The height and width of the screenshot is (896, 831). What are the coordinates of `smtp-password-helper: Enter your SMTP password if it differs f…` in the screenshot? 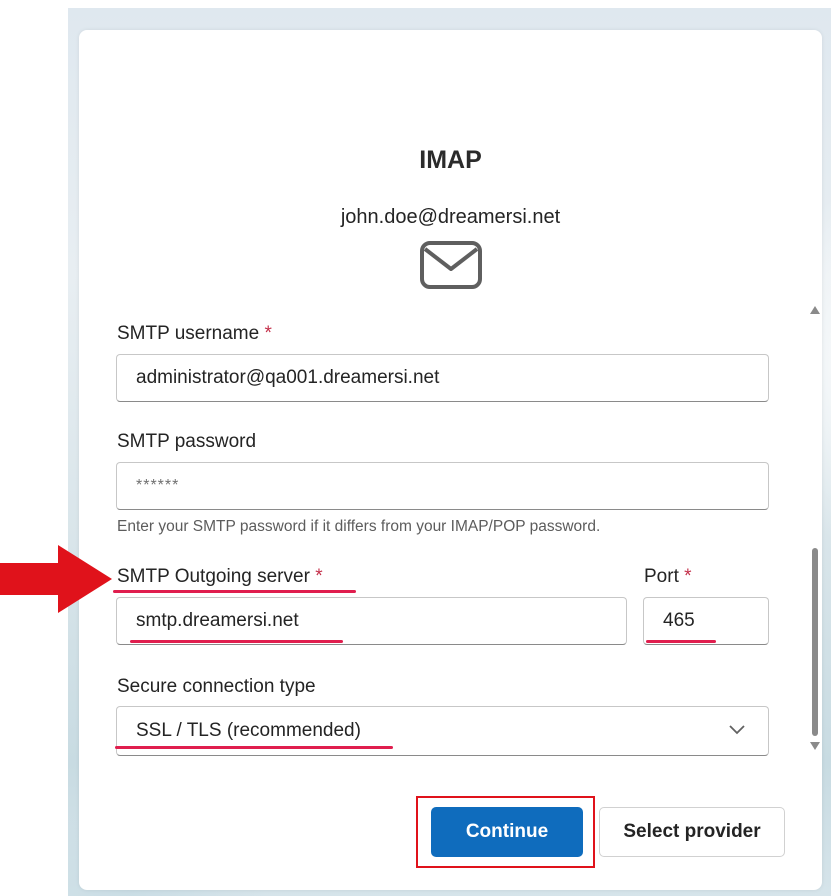 It's located at (359, 526).